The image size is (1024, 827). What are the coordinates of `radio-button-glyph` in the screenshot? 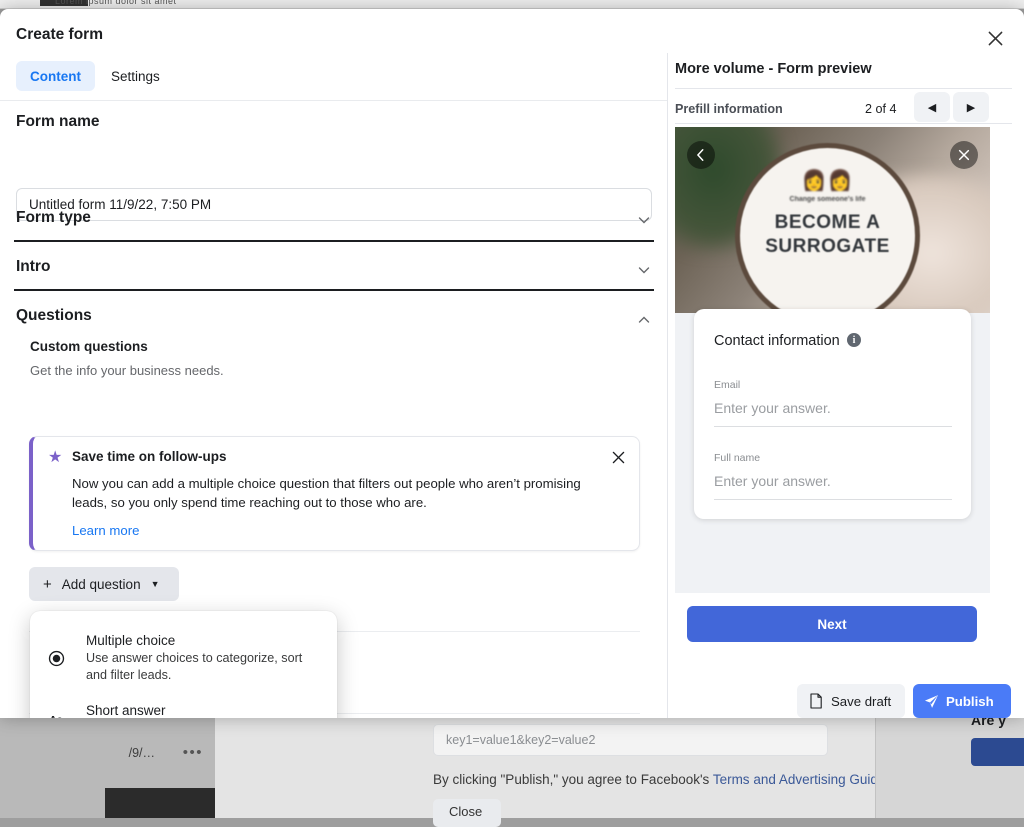 It's located at (56, 658).